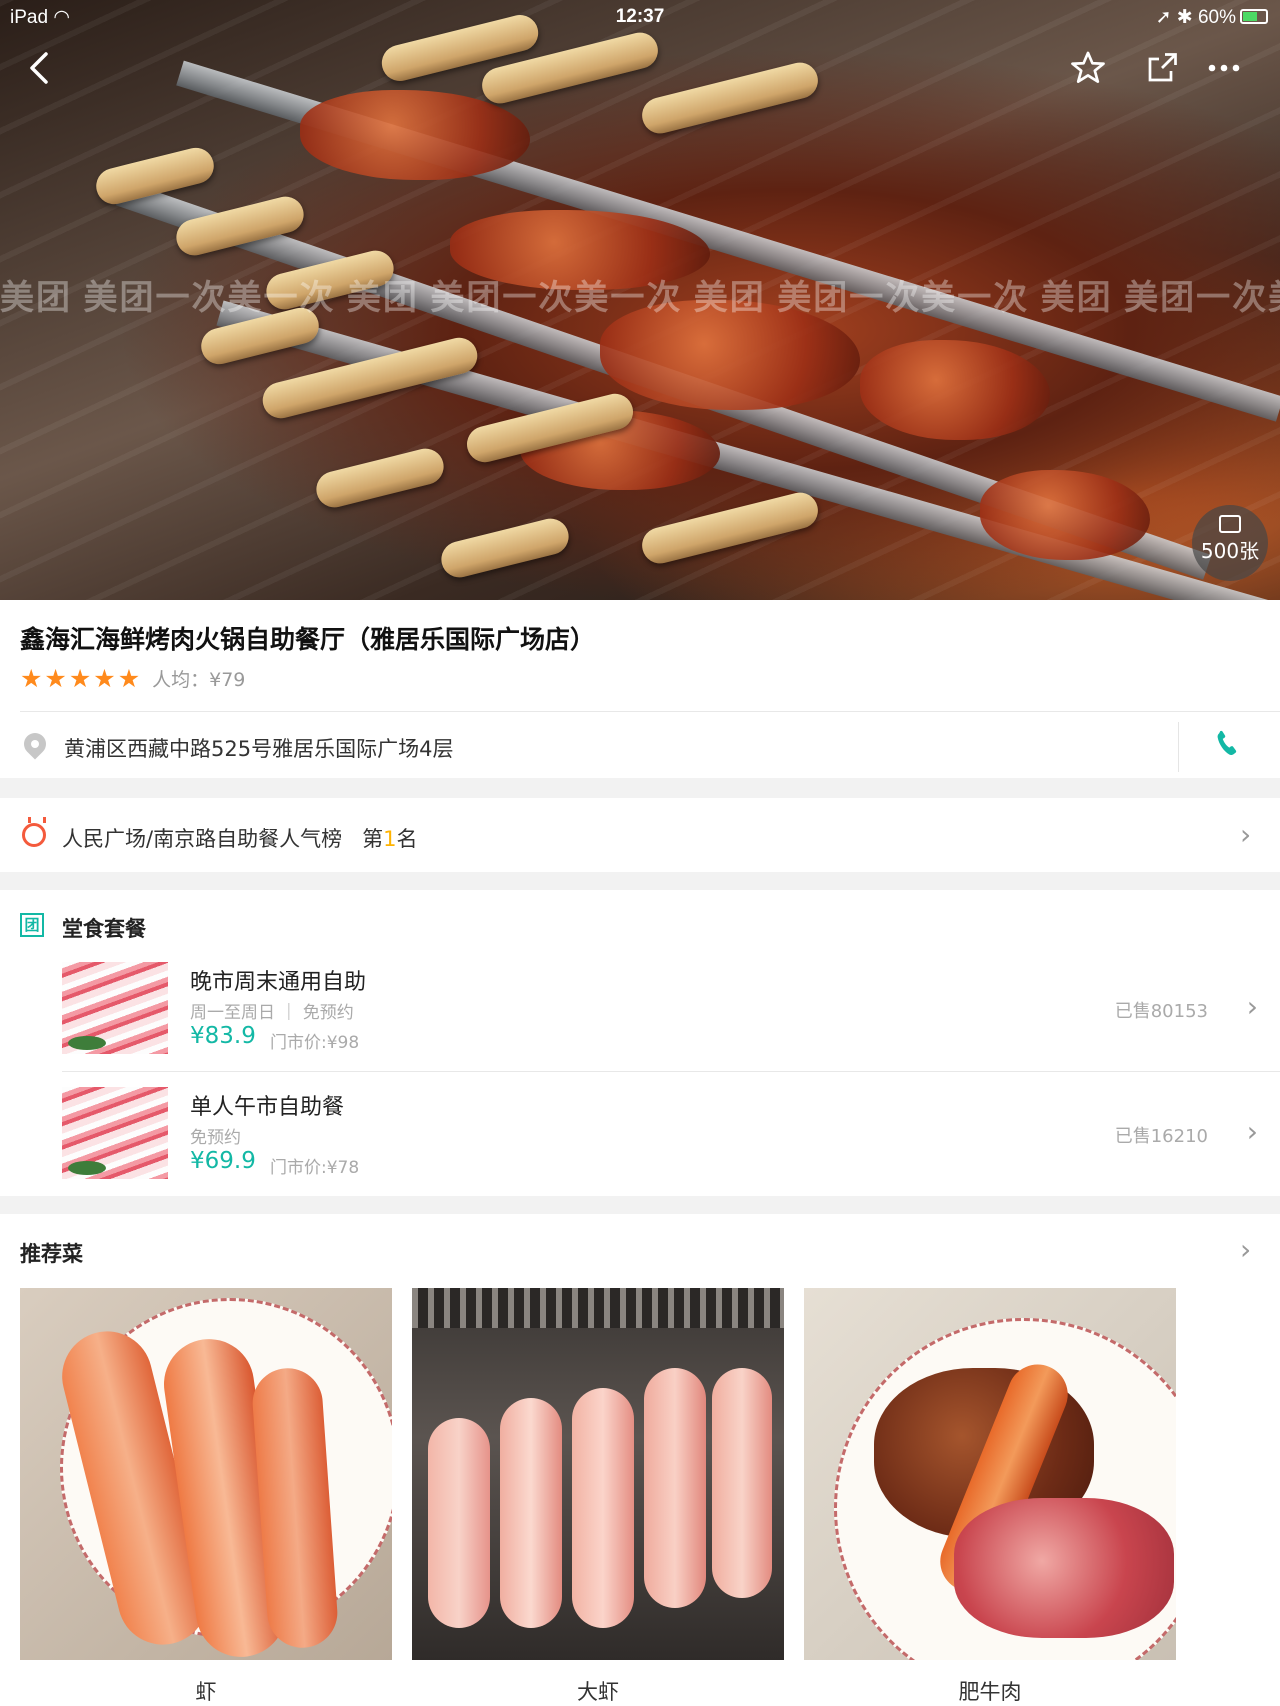 Image resolution: width=1280 pixels, height=1706 pixels. Describe the element at coordinates (223, 1161) in the screenshot. I see `deal-price: ¥69.9` at that location.